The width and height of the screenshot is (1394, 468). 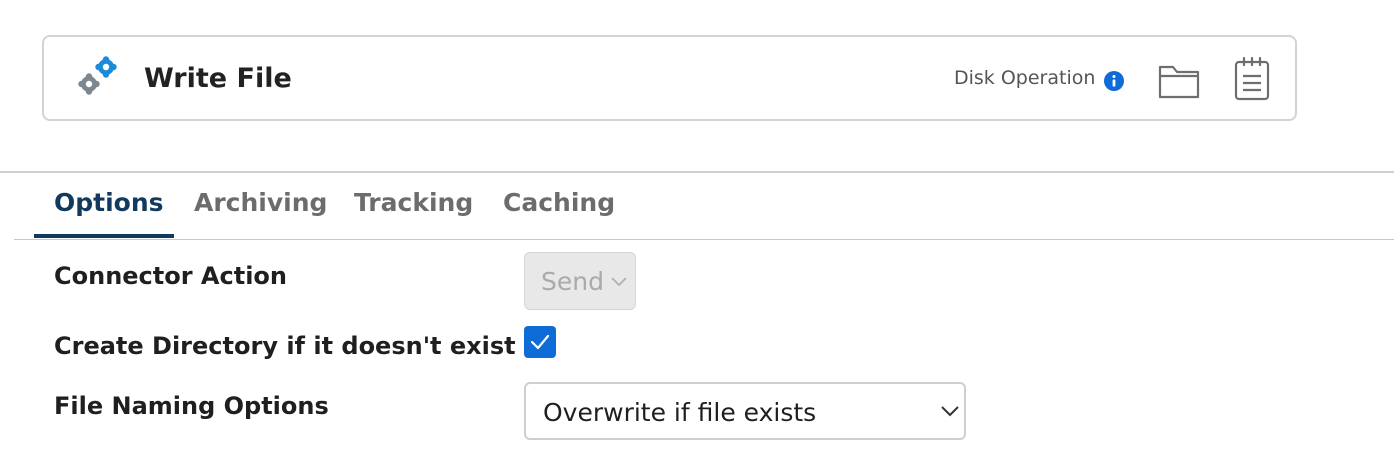 I want to click on tab-bar-border, so click(x=704, y=239).